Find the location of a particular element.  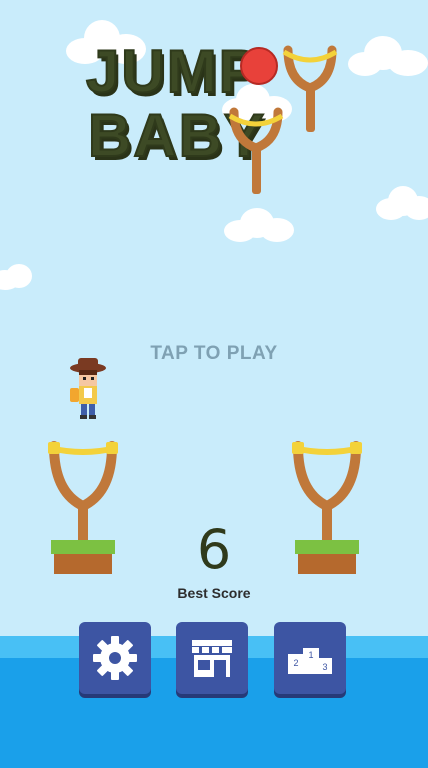

best-score-value: 6 is located at coordinates (214, 549).